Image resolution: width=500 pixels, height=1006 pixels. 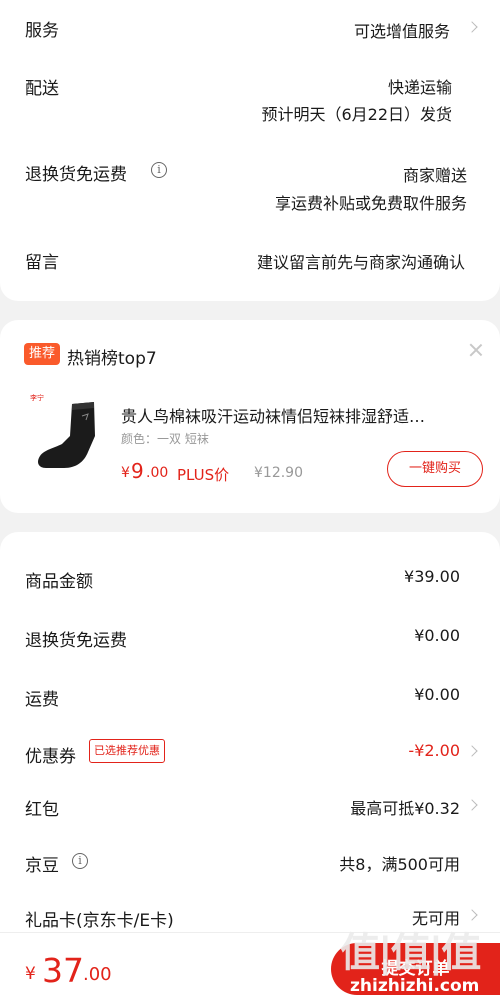 I want to click on return-free-value: 商家赠送, so click(x=434, y=175).